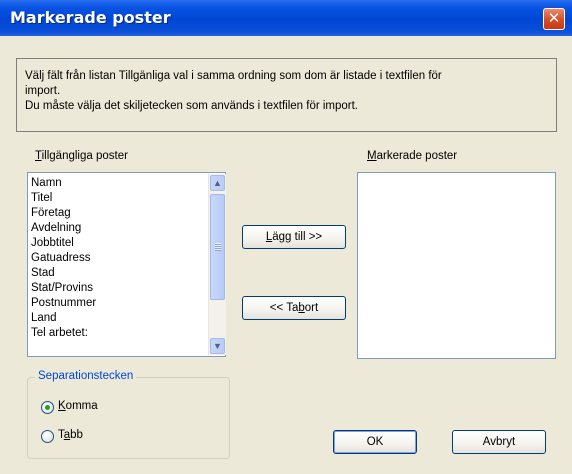 The width and height of the screenshot is (572, 474). What do you see at coordinates (86, 376) in the screenshot?
I see `separator-group-label: Separationstecken` at bounding box center [86, 376].